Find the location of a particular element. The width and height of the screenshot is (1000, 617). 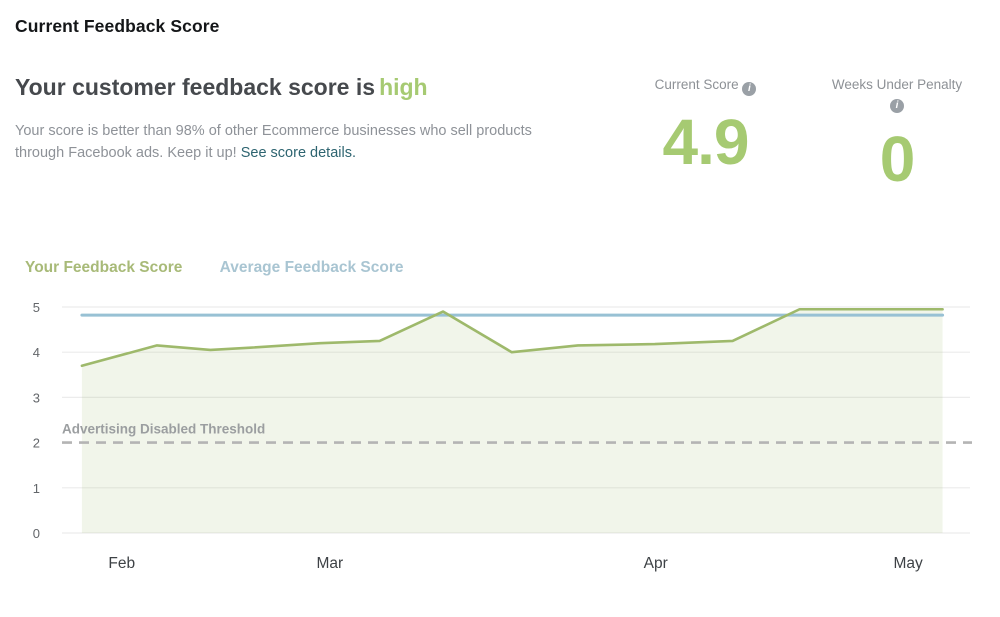

x-axis-tick: Mar is located at coordinates (330, 563).